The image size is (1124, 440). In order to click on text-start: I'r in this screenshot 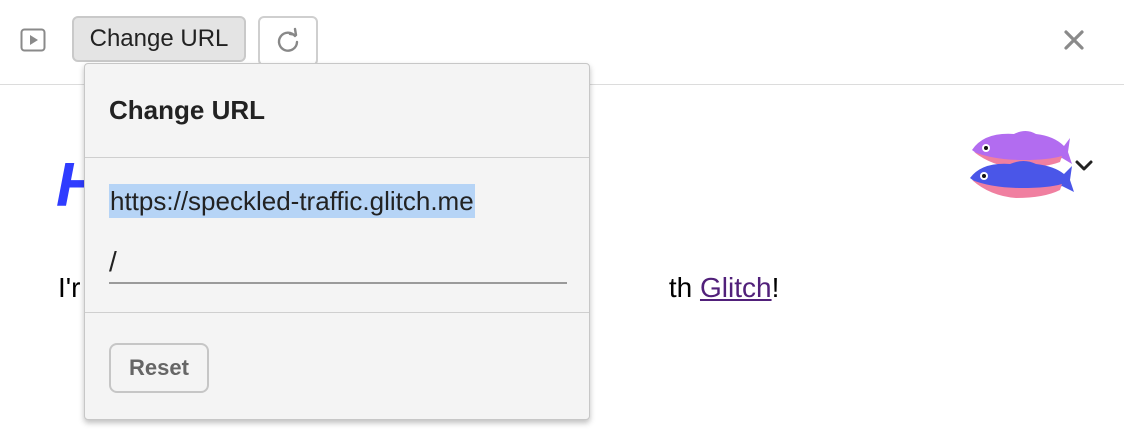, I will do `click(69, 287)`.